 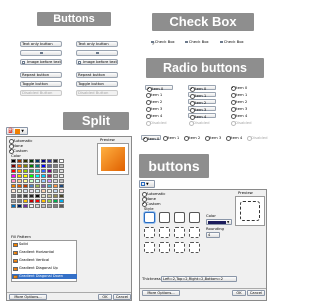 I want to click on checkbox-item: ✓ Check Box, so click(x=163, y=42).